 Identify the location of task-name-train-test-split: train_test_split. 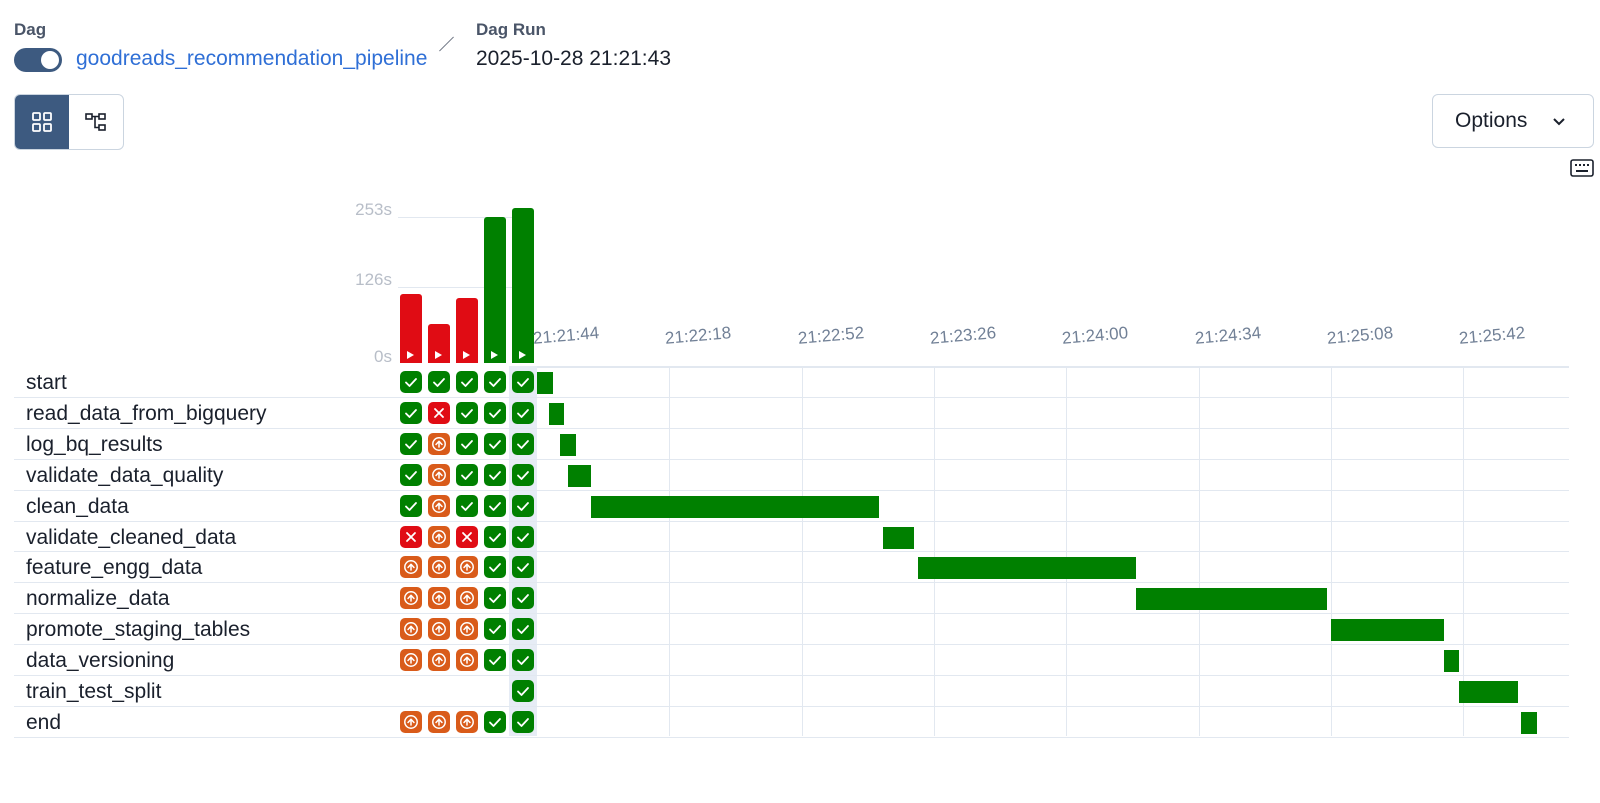
(93, 692).